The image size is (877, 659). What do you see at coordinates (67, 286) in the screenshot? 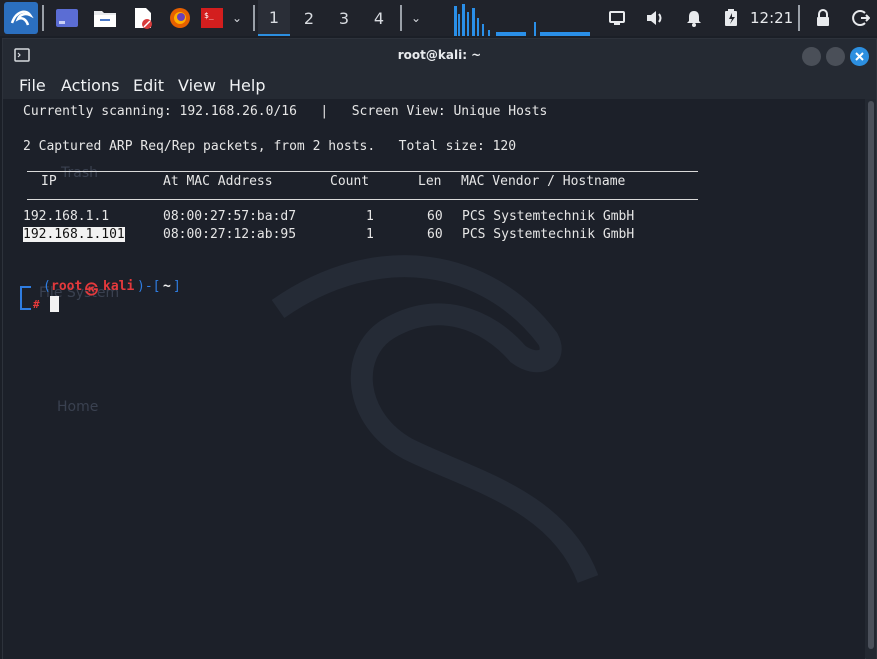
I see `prompt-user: root` at bounding box center [67, 286].